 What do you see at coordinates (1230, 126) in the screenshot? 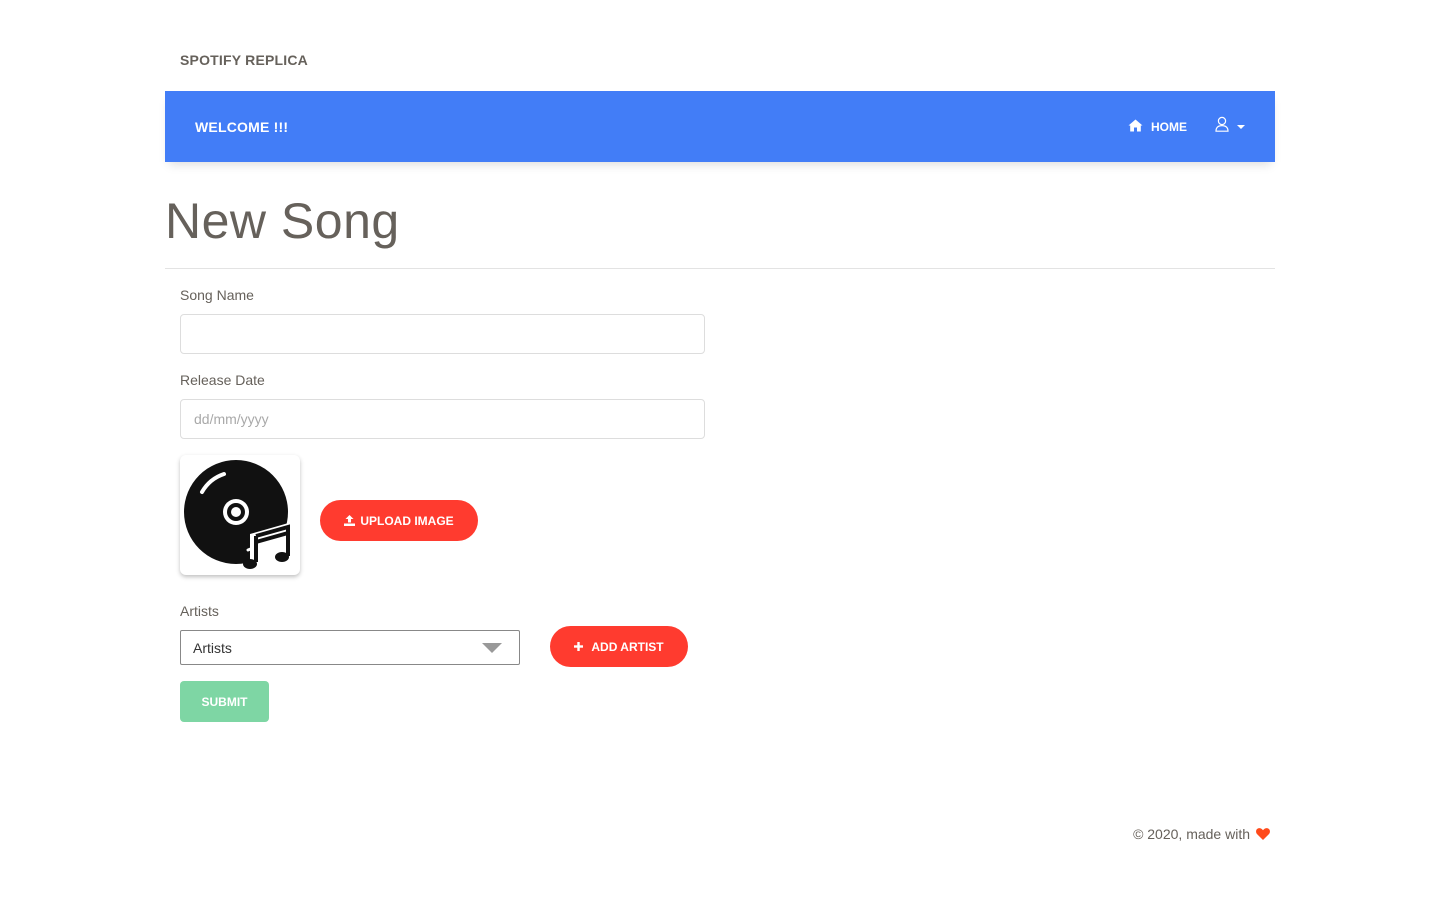
I see `user-menu-dropdown` at bounding box center [1230, 126].